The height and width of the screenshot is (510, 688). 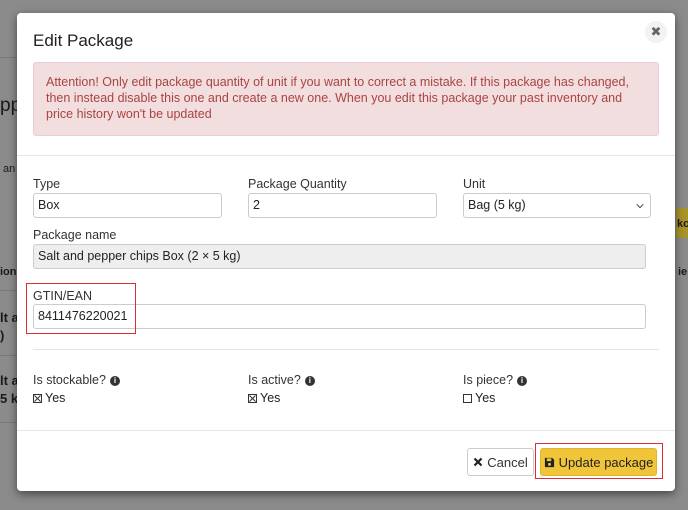 I want to click on unit-label: Unit, so click(x=474, y=184).